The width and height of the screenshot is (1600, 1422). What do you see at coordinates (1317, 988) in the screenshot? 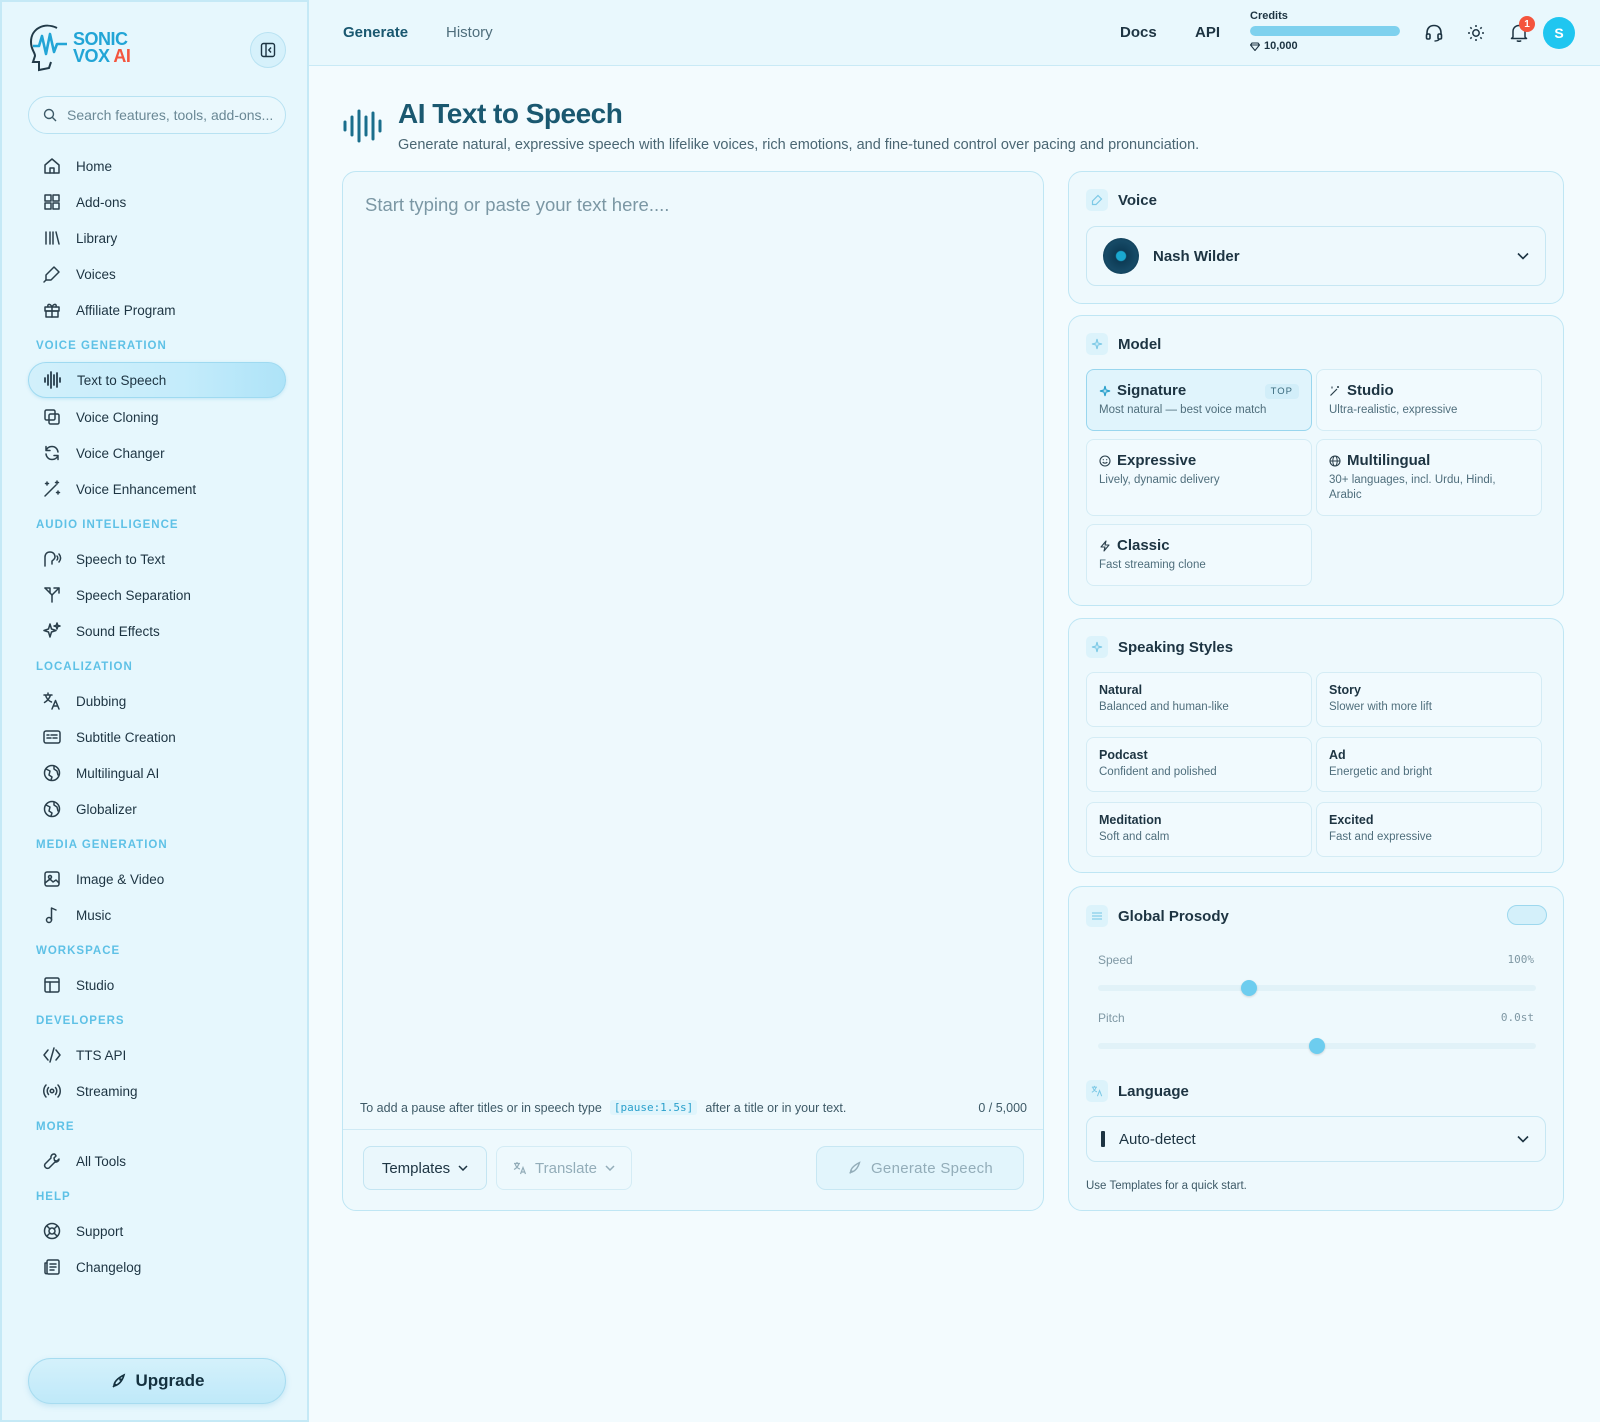
I see `speed-slider` at bounding box center [1317, 988].